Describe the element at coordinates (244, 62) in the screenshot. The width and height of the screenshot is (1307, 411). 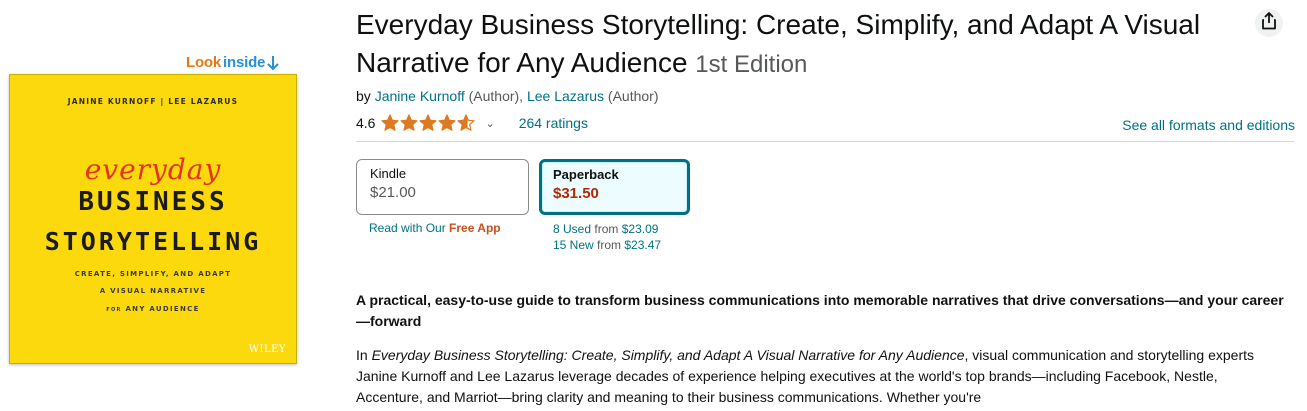
I see `look-inside-label-blue: inside` at that location.